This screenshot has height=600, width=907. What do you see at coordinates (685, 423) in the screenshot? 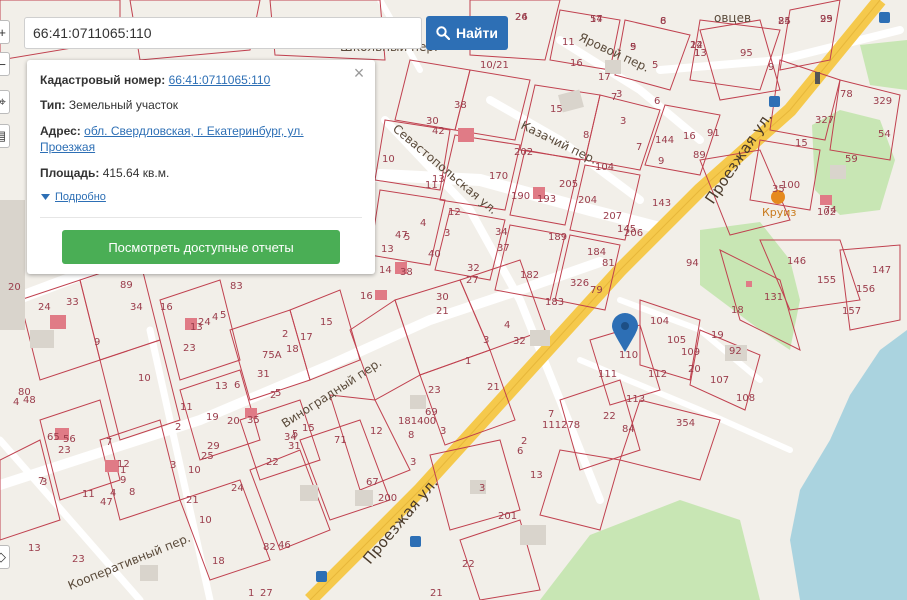
I see `plot-number: 354` at bounding box center [685, 423].